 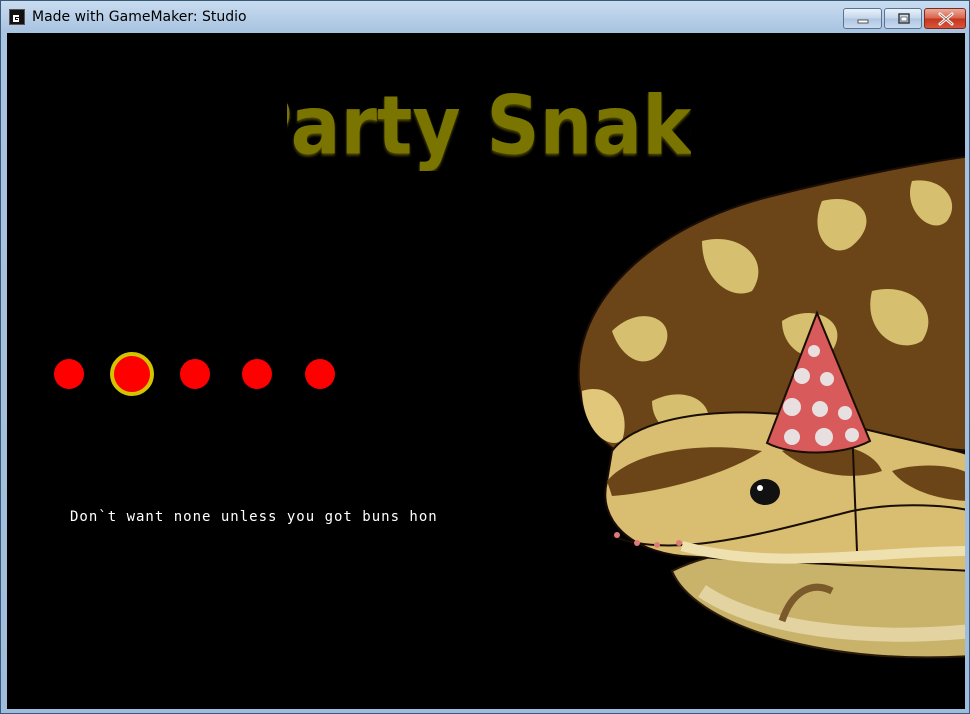 I want to click on gamemaker-icon, so click(x=17, y=17).